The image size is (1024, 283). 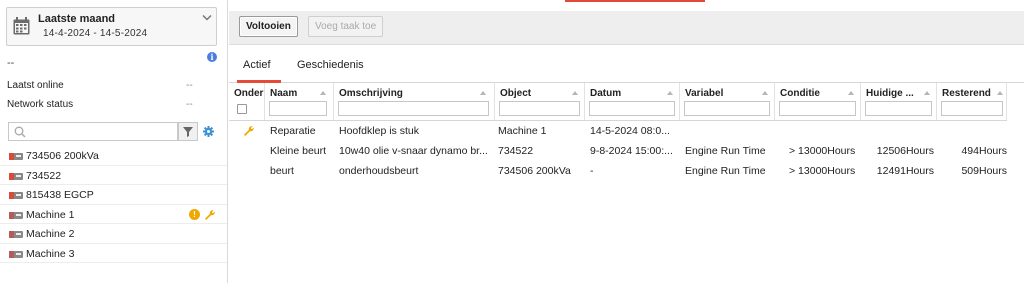 What do you see at coordinates (50, 234) in the screenshot?
I see `asset-label: Machine 2` at bounding box center [50, 234].